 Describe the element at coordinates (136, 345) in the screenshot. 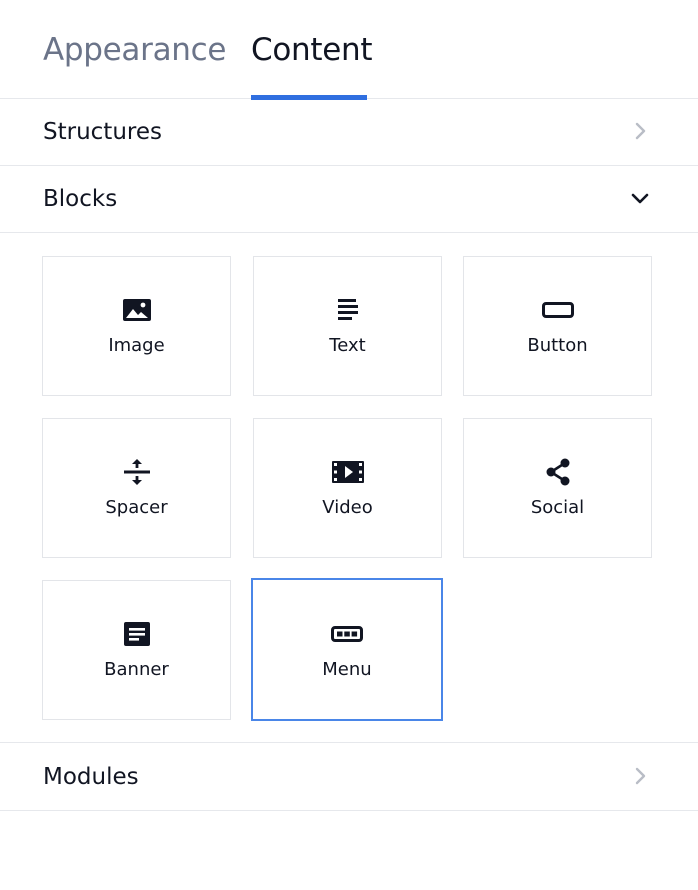

I see `block-label: Image` at that location.